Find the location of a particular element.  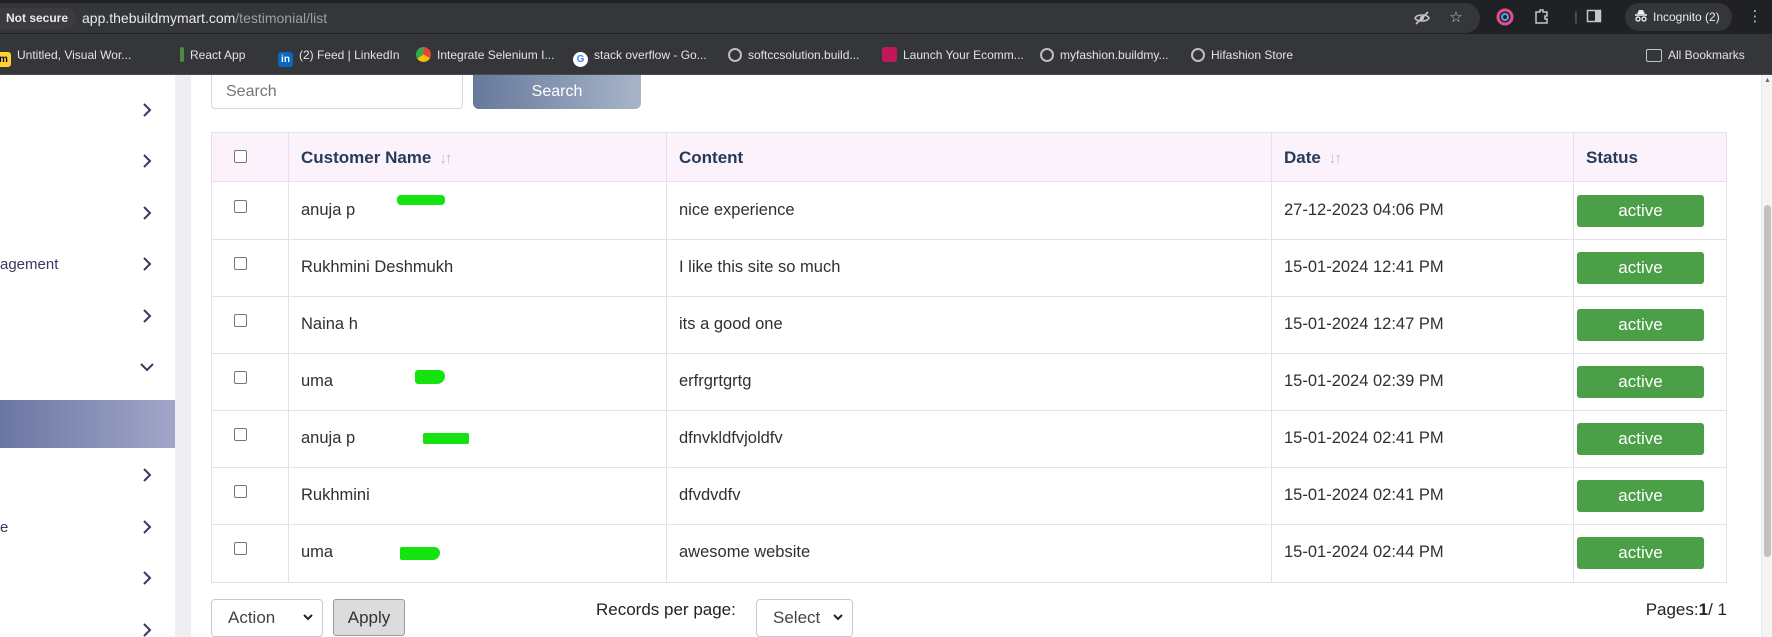

url-host: app.thebuildmymart.com is located at coordinates (159, 18).